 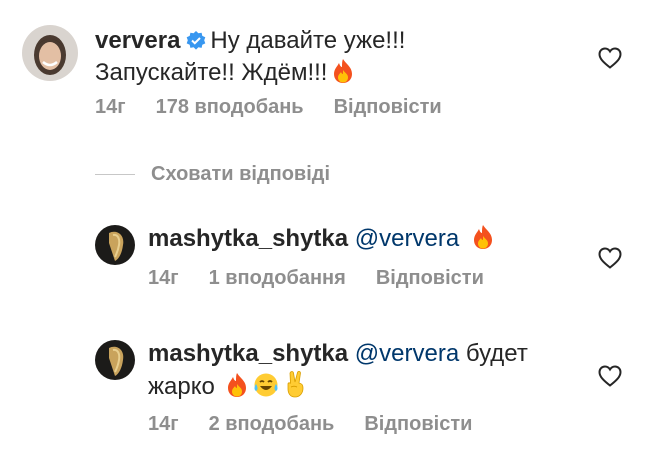 What do you see at coordinates (196, 40) in the screenshot?
I see `verified-badge-icon` at bounding box center [196, 40].